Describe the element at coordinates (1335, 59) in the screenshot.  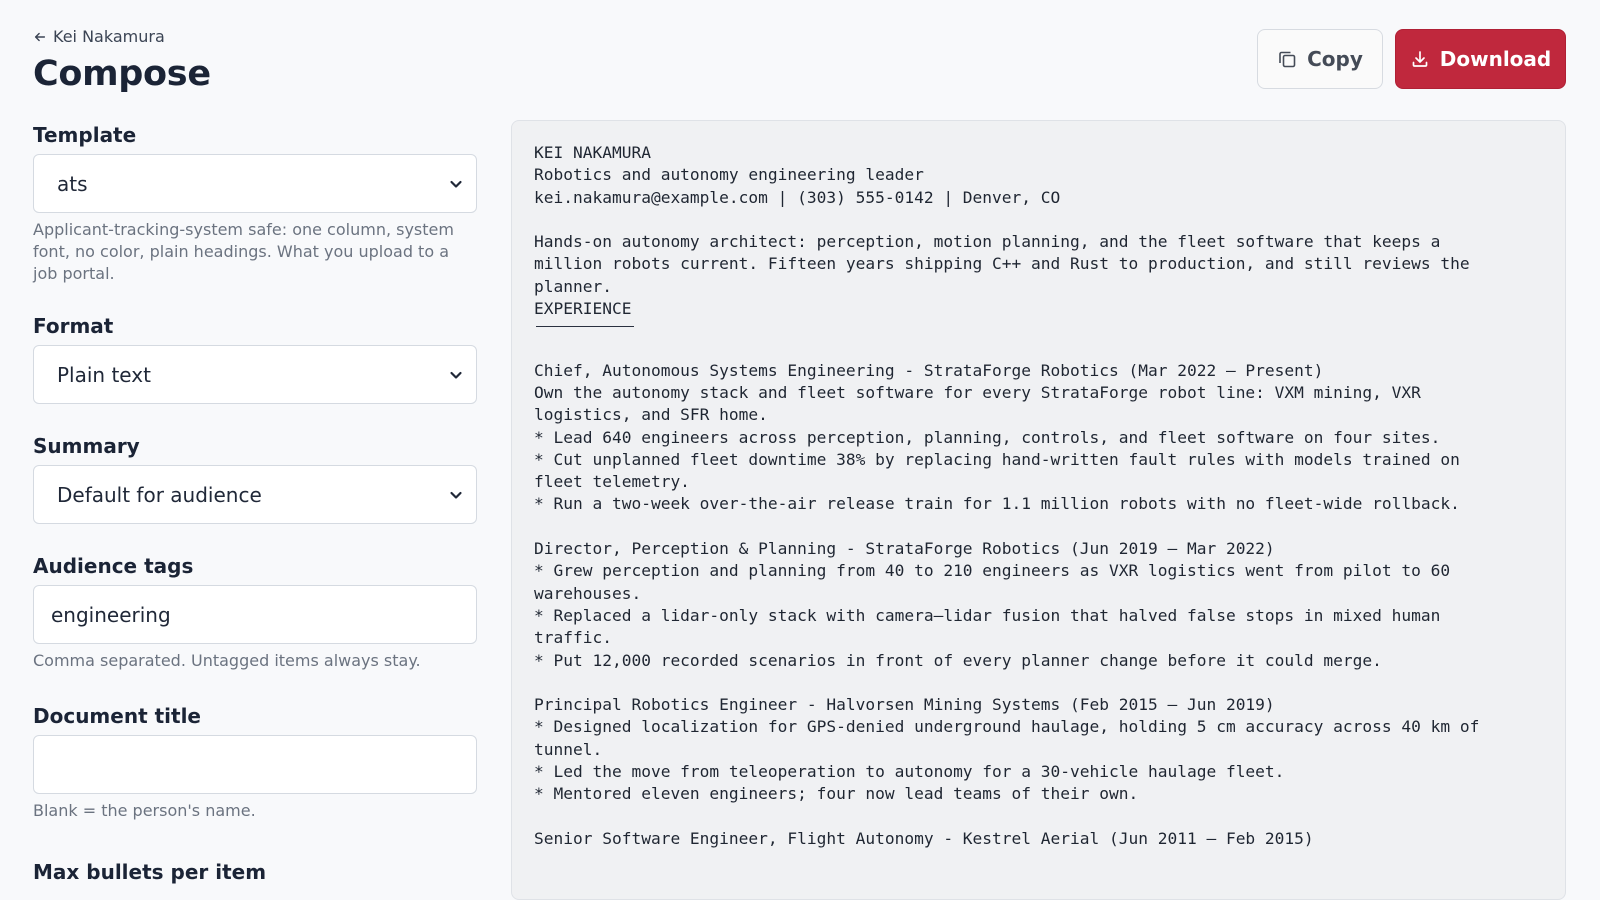
I see `copy-button-label: Copy` at that location.